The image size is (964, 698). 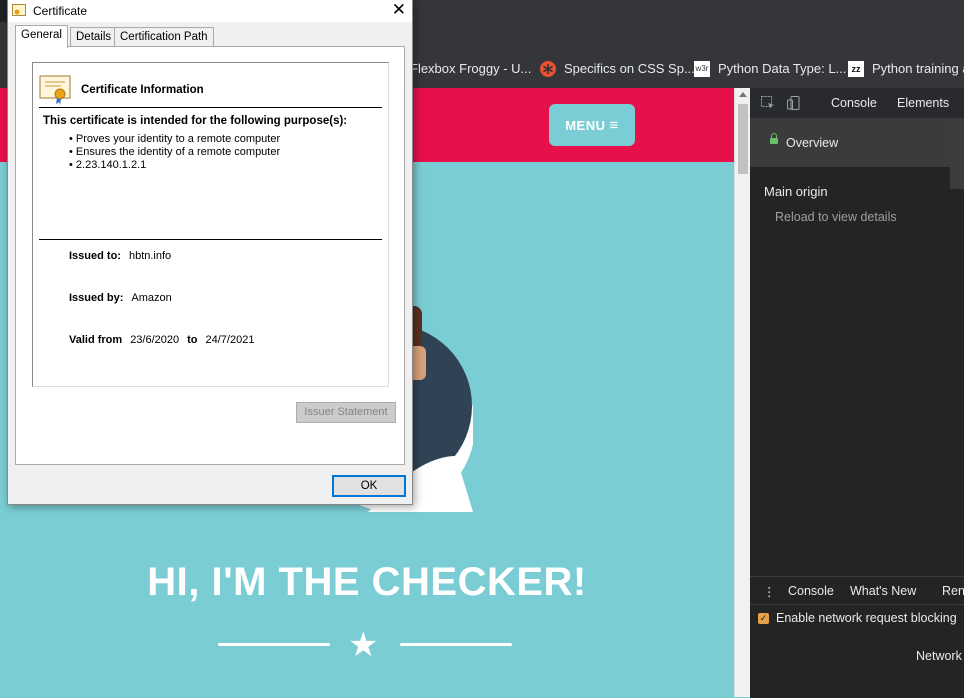 I want to click on network-blocking-checkbox: ✓, so click(x=763, y=618).